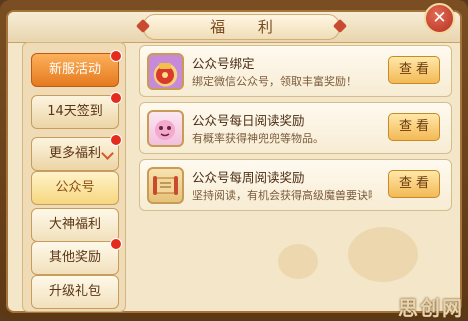 The image size is (468, 321). I want to click on sidebar-item-new-server-event: 新服活动, so click(76, 68).